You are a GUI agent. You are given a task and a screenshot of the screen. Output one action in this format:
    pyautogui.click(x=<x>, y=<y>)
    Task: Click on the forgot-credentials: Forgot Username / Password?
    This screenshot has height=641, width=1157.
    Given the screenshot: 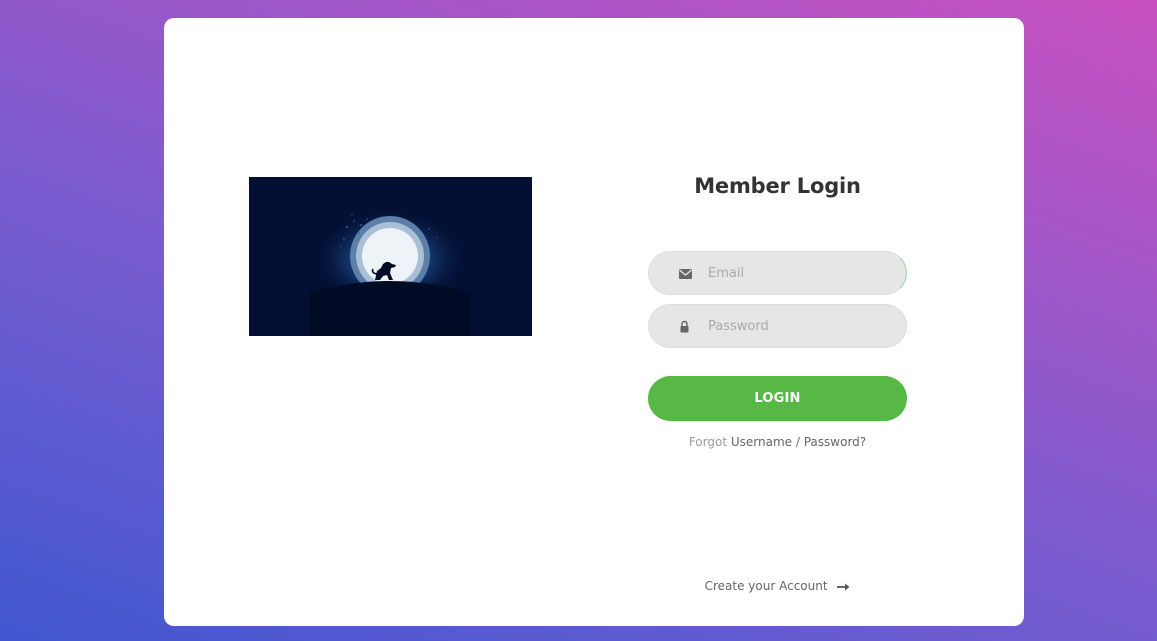 What is the action you would take?
    pyautogui.click(x=777, y=442)
    